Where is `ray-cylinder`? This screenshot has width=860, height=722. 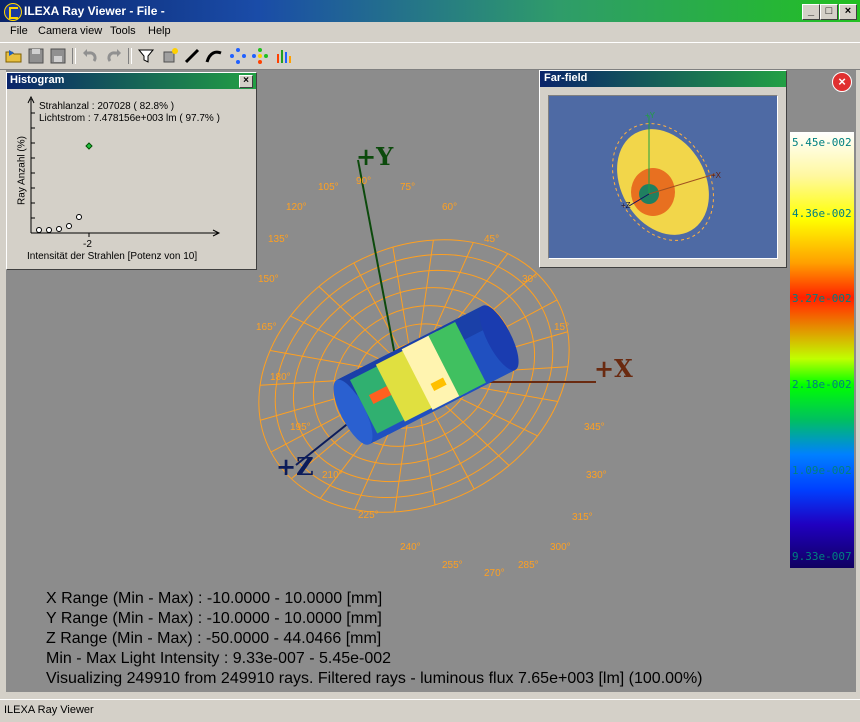 ray-cylinder is located at coordinates (426, 375).